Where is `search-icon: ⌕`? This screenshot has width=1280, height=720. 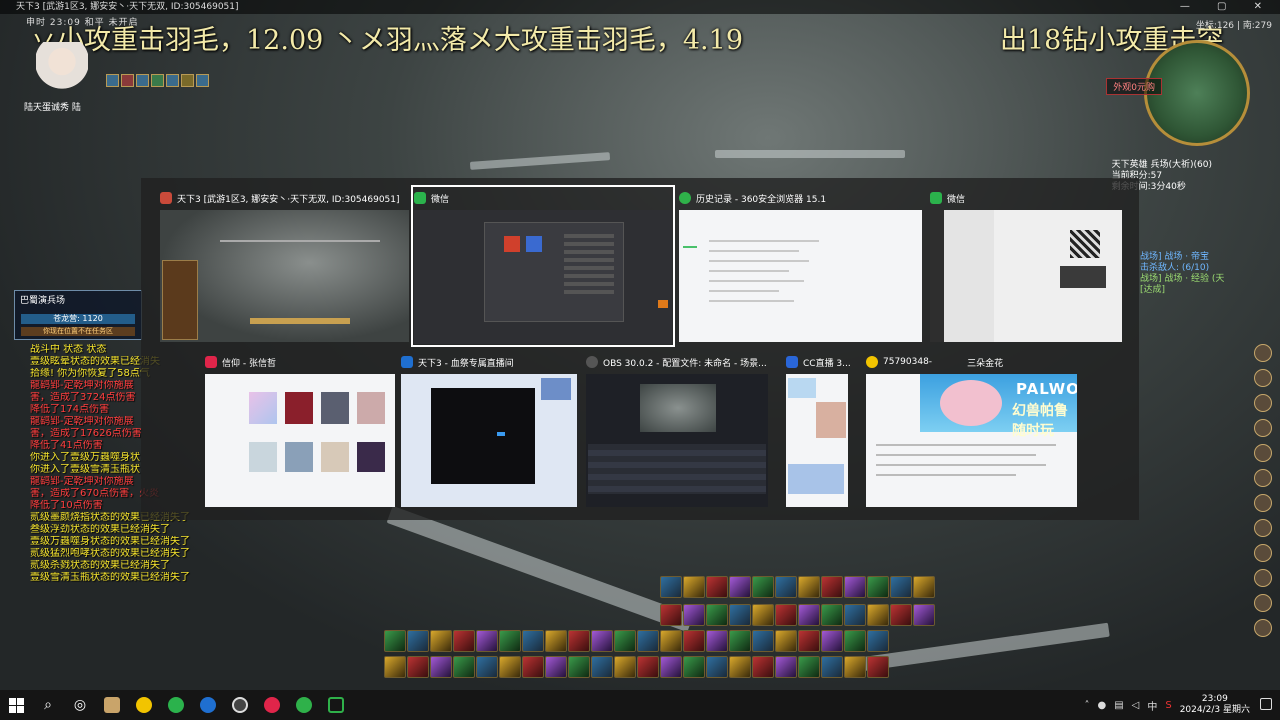 search-icon: ⌕ is located at coordinates (48, 705).